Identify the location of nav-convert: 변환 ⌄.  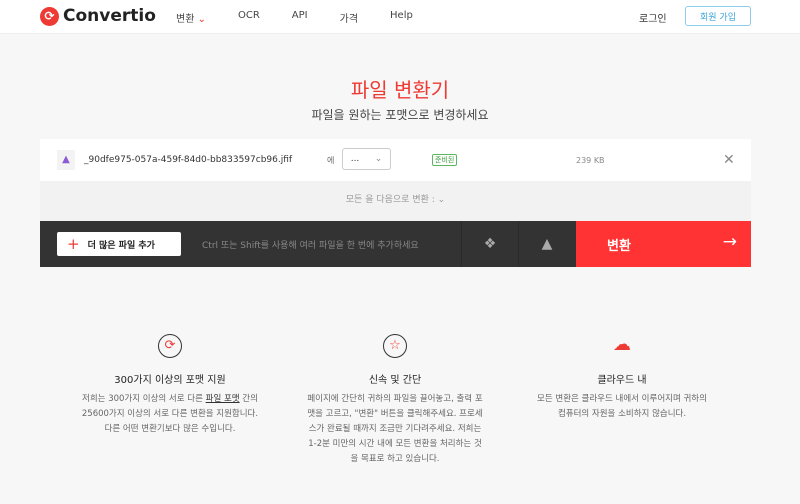
(191, 17).